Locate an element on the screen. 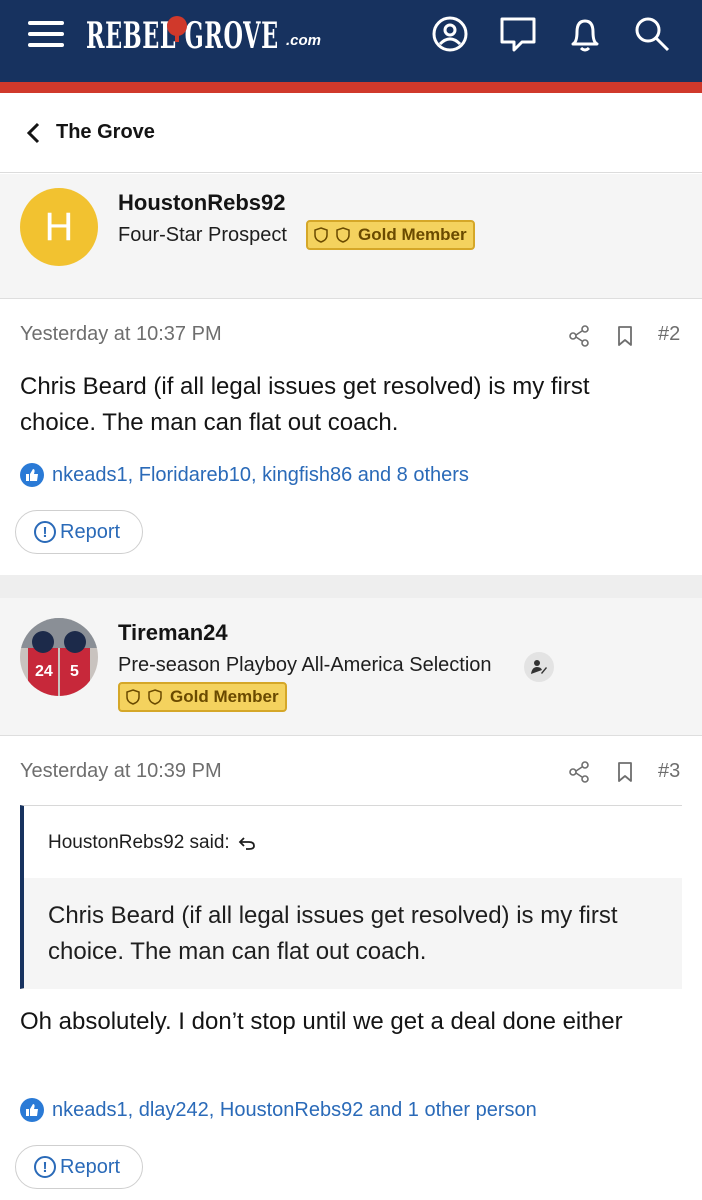 This screenshot has height=1200, width=702. quote-author: HoustonRebs92 said: is located at coordinates (152, 843).